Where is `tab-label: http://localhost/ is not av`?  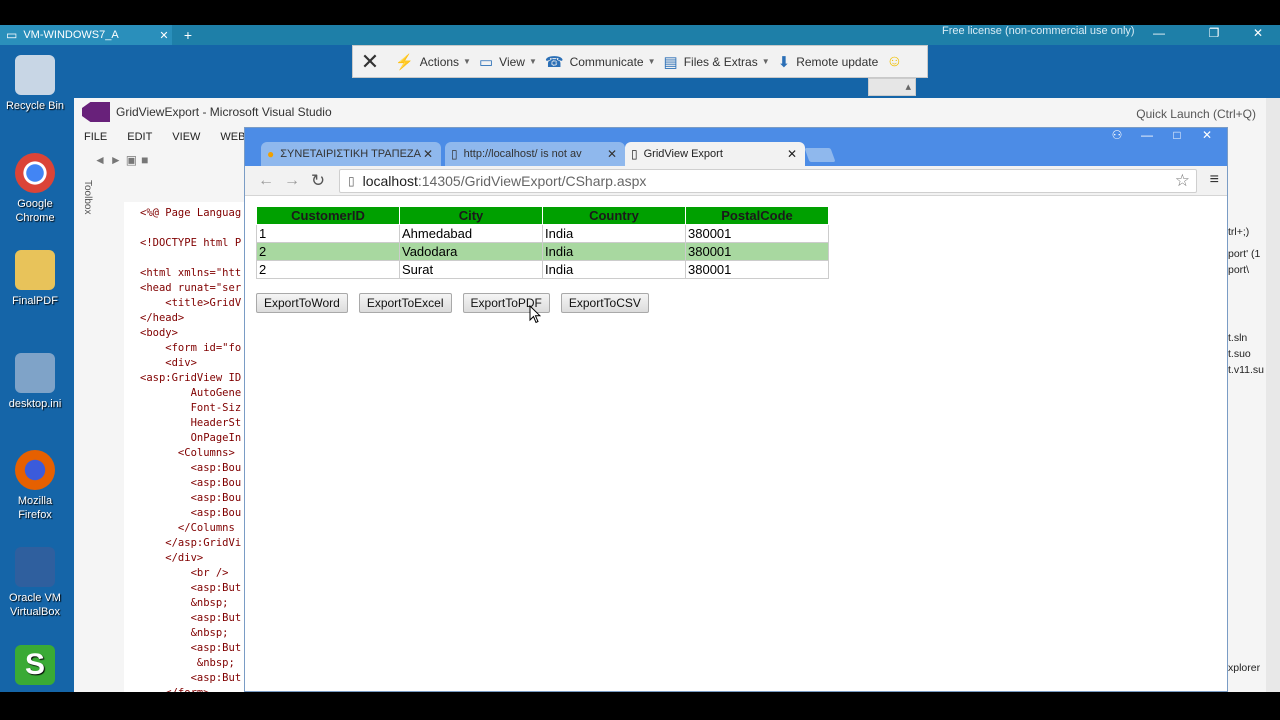
tab-label: http://localhost/ is not av is located at coordinates (522, 154).